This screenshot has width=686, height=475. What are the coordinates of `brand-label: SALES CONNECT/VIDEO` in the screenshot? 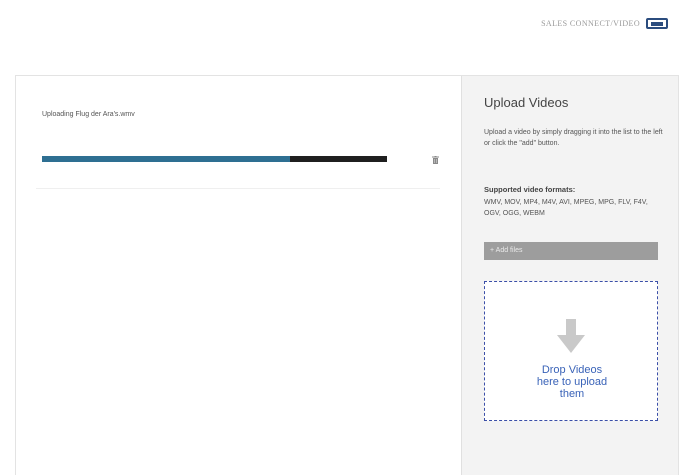 It's located at (590, 23).